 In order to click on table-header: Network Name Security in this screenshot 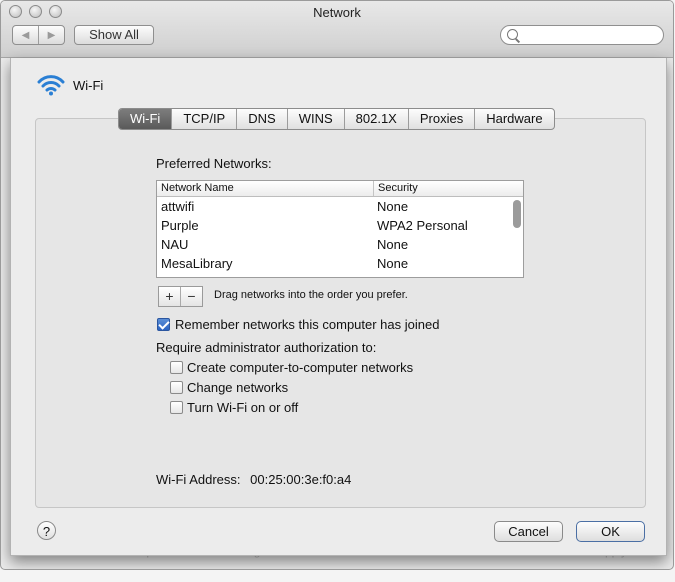, I will do `click(340, 189)`.